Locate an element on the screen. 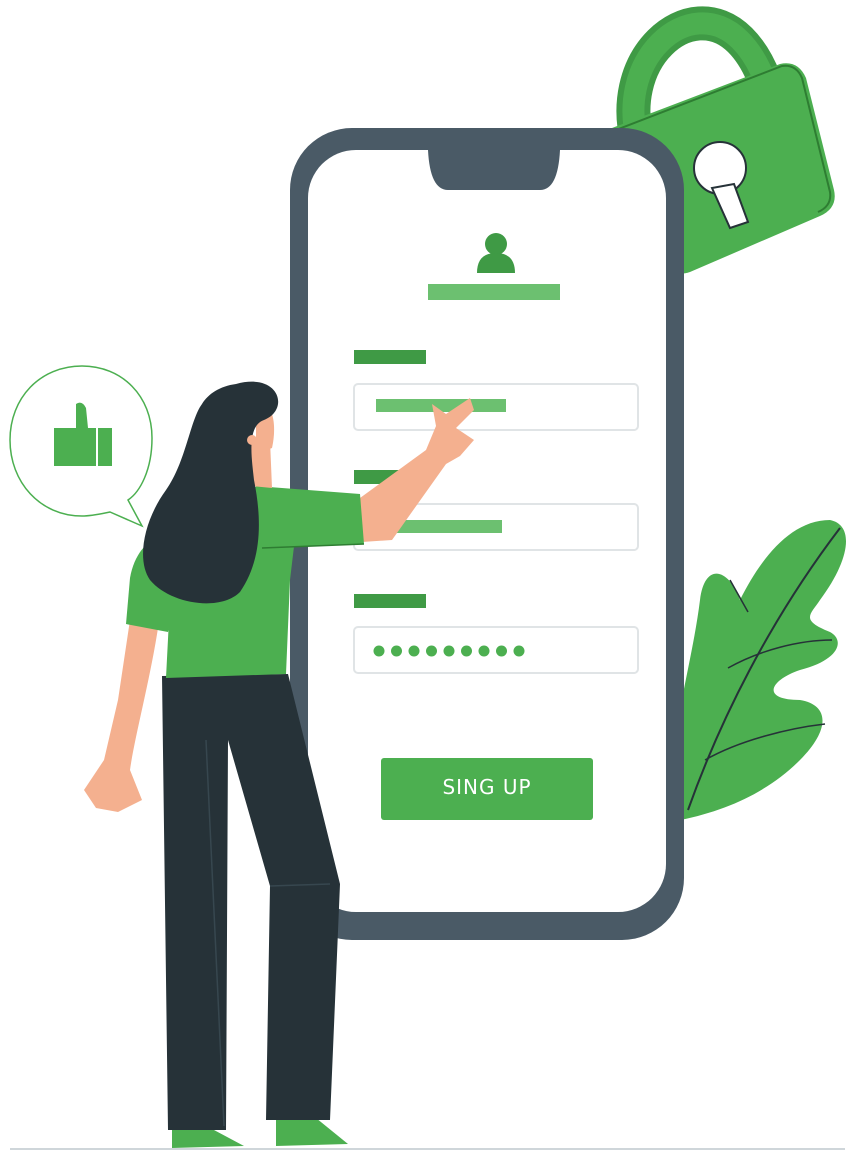  phone-notch is located at coordinates (494, 168).